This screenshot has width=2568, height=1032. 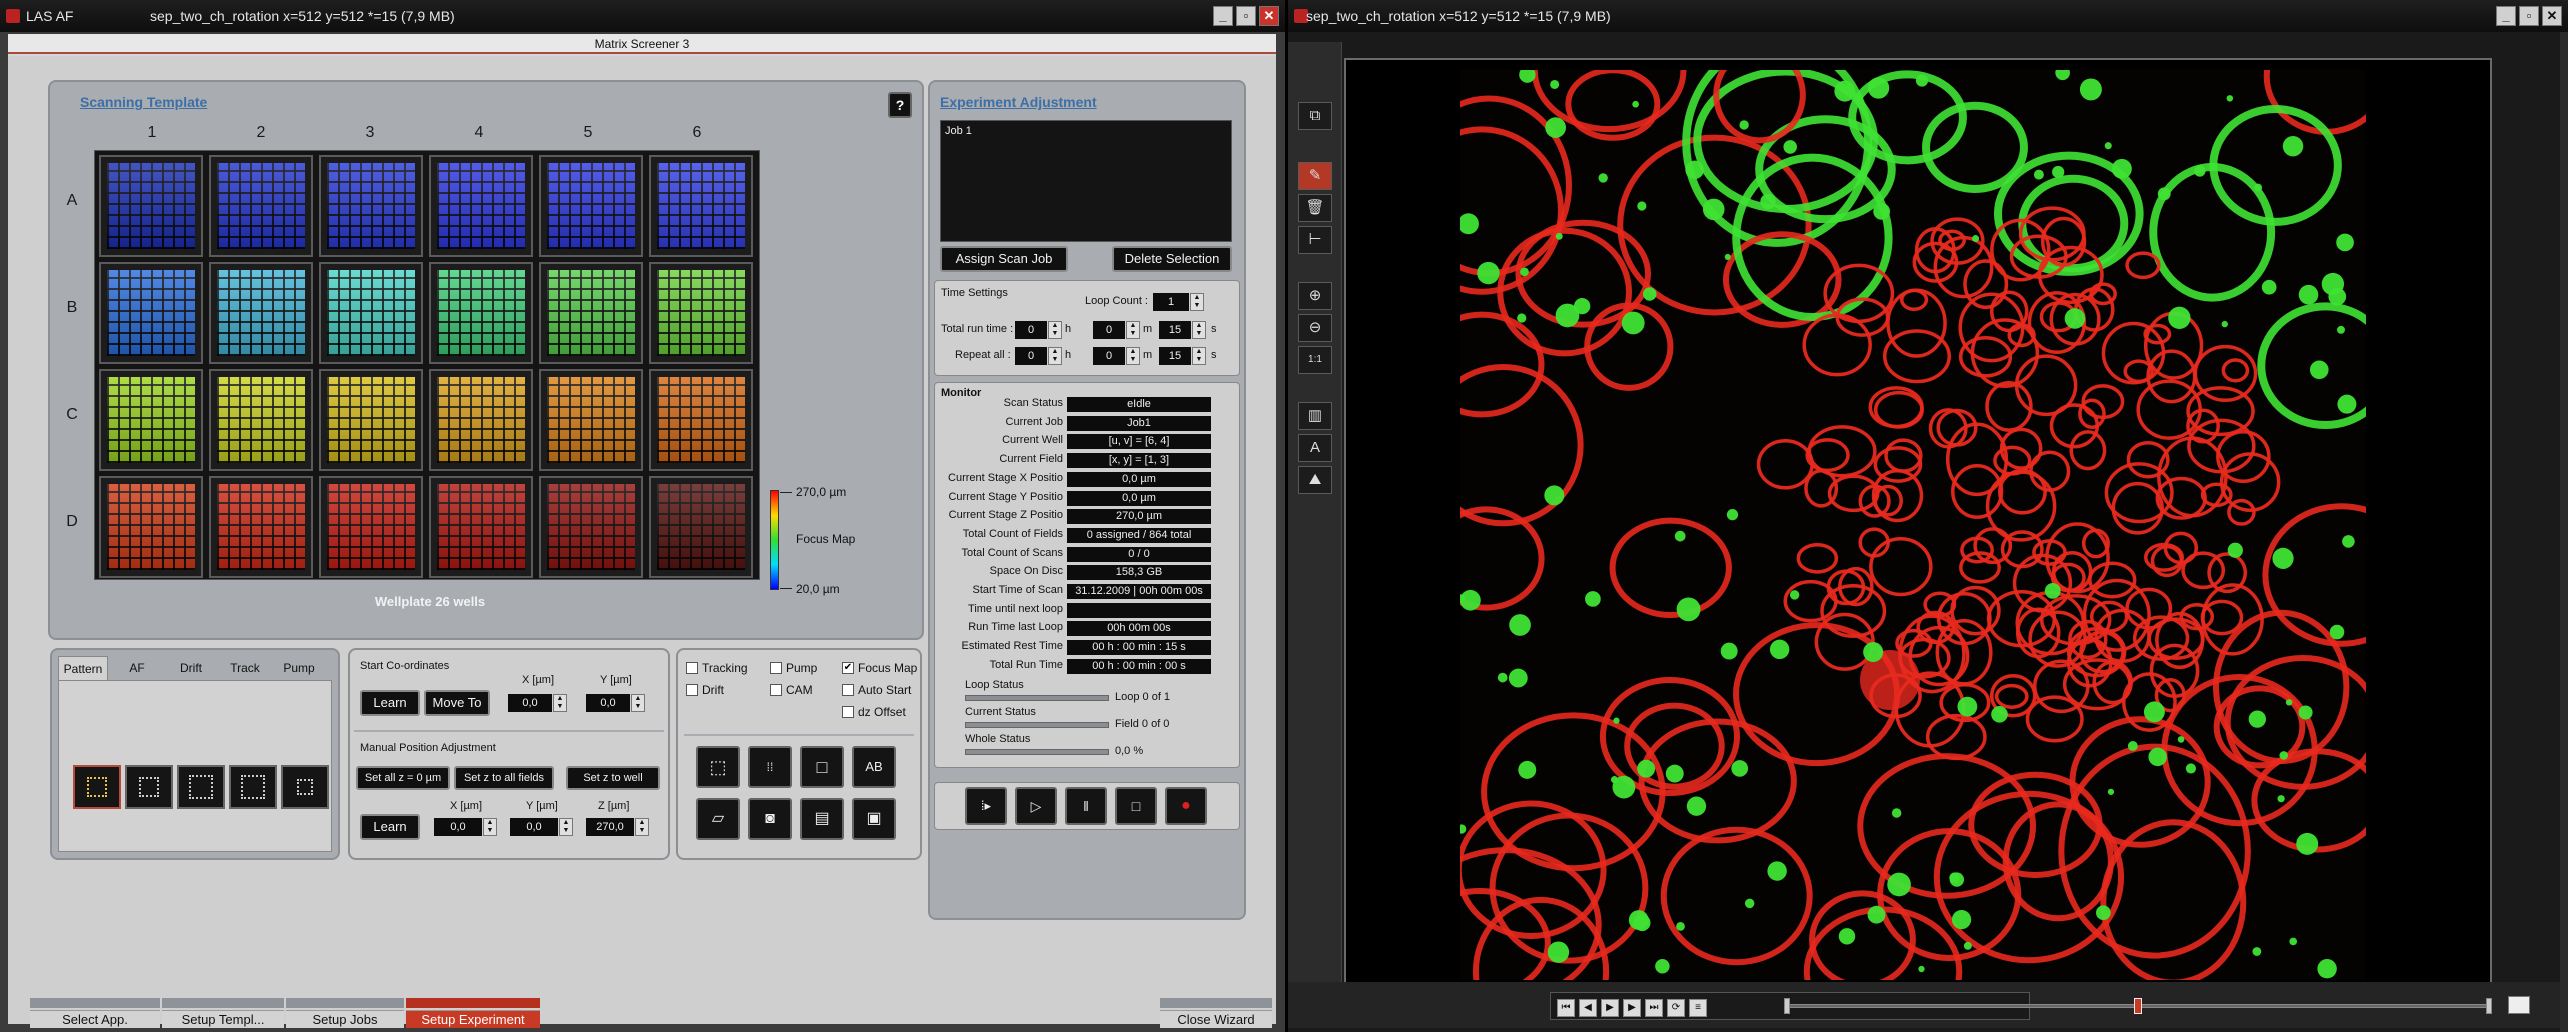 What do you see at coordinates (1216, 1013) in the screenshot?
I see `close-wizard-button: Close Wizard` at bounding box center [1216, 1013].